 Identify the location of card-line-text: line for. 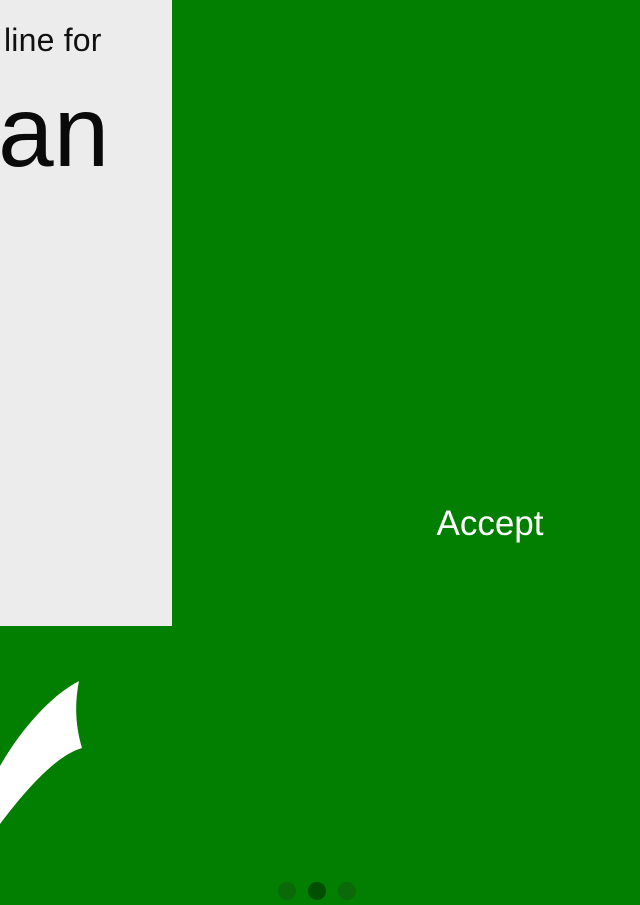
(53, 40).